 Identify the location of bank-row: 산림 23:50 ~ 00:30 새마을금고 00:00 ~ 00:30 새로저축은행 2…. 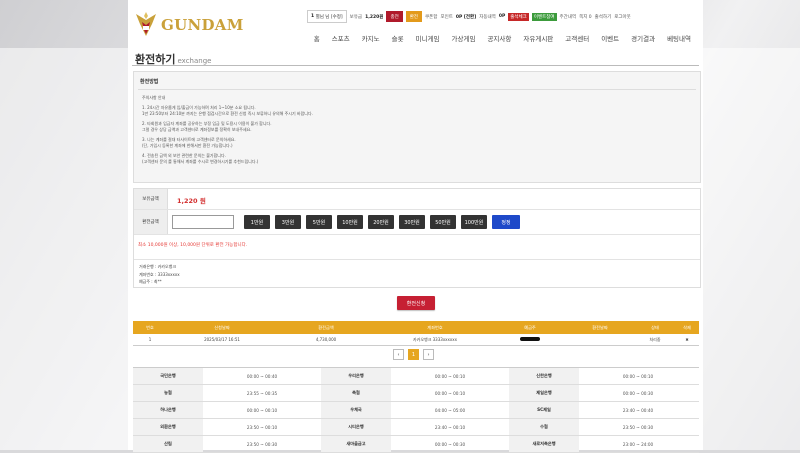
(416, 444).